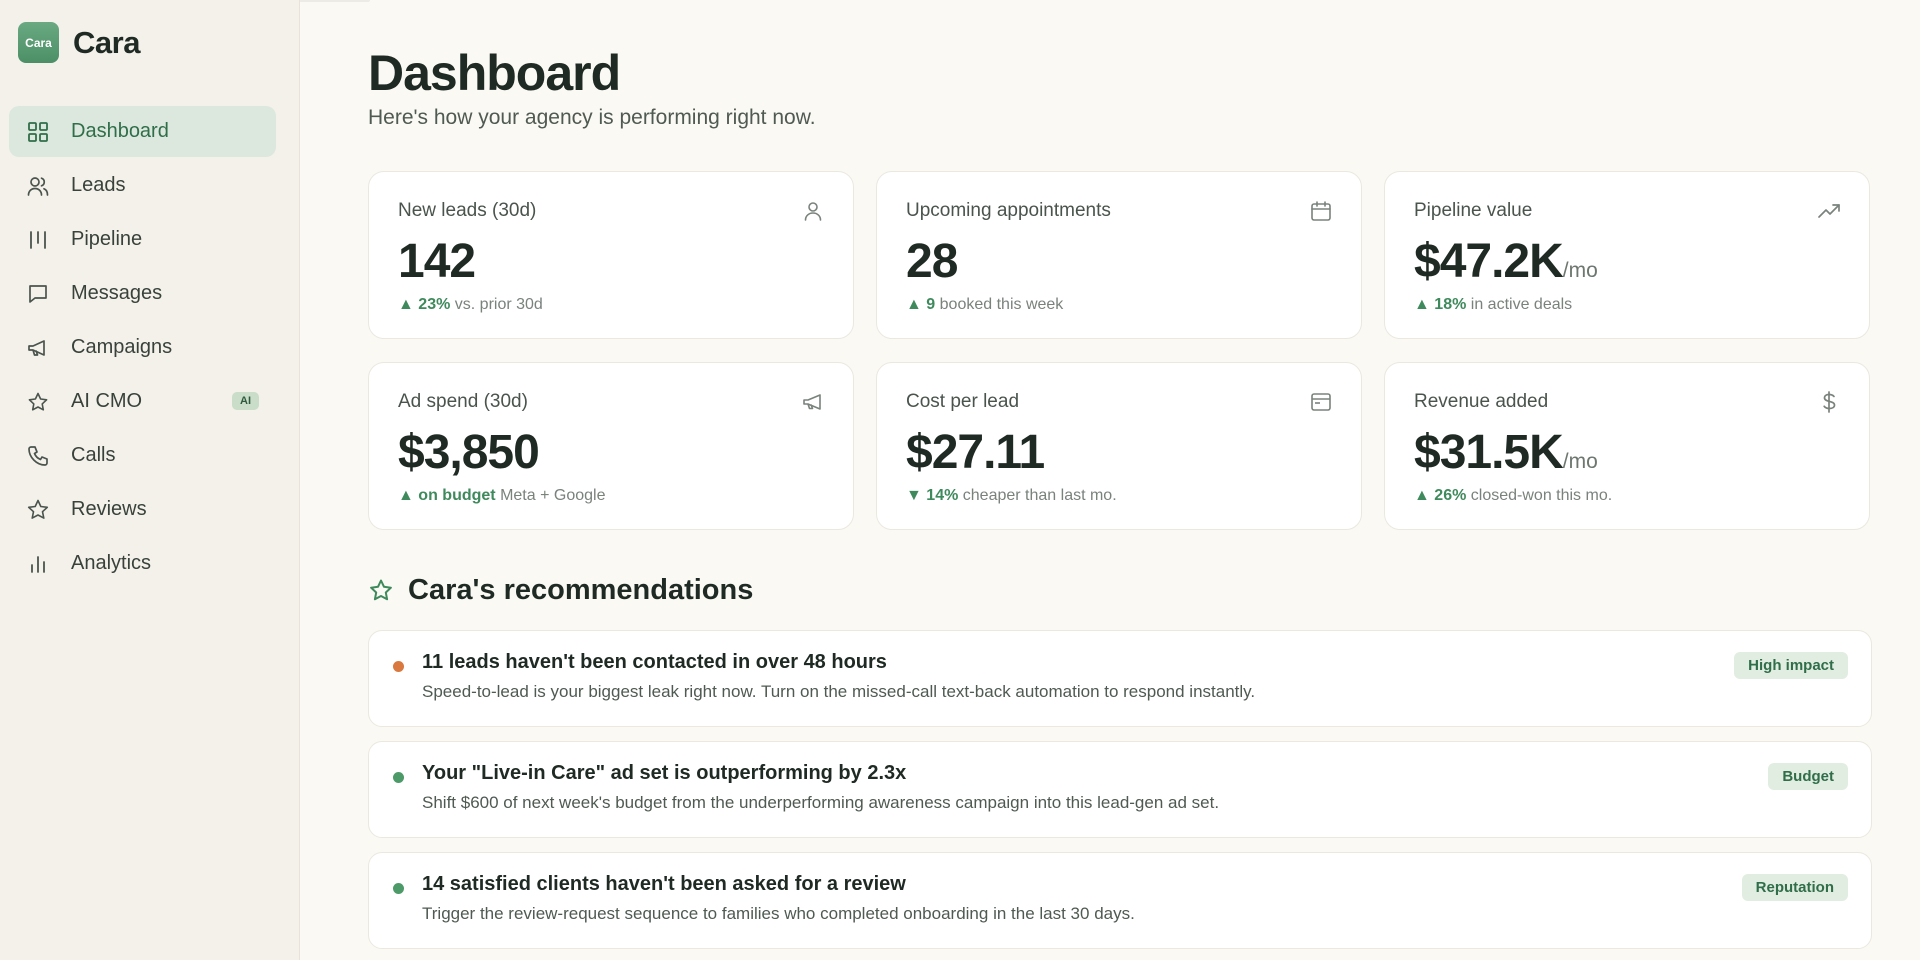  Describe the element at coordinates (1506, 261) in the screenshot. I see `stat-value: $47.2K/mo` at that location.